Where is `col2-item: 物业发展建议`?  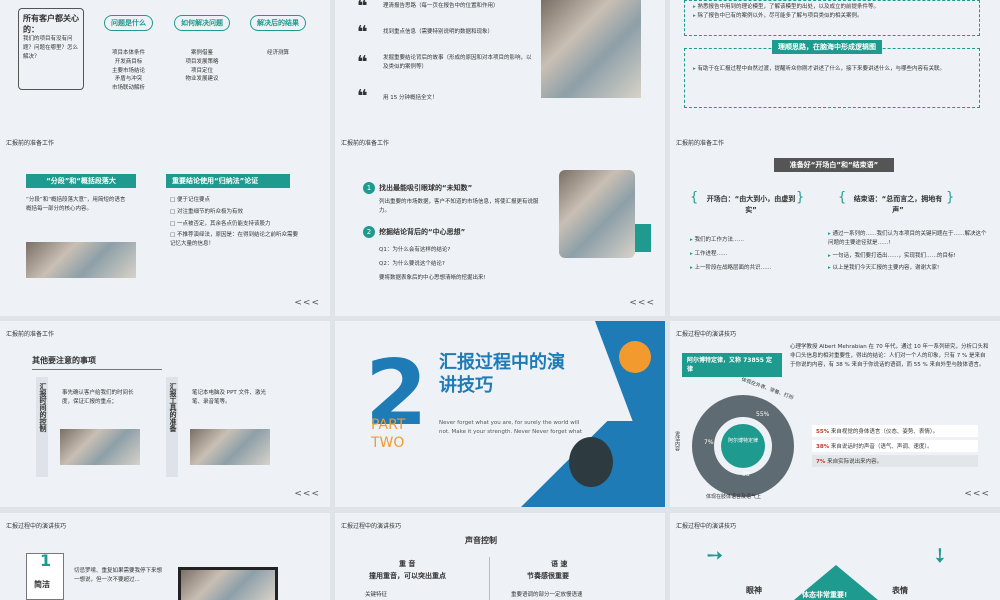 col2-item: 物业发展建议 is located at coordinates (202, 79).